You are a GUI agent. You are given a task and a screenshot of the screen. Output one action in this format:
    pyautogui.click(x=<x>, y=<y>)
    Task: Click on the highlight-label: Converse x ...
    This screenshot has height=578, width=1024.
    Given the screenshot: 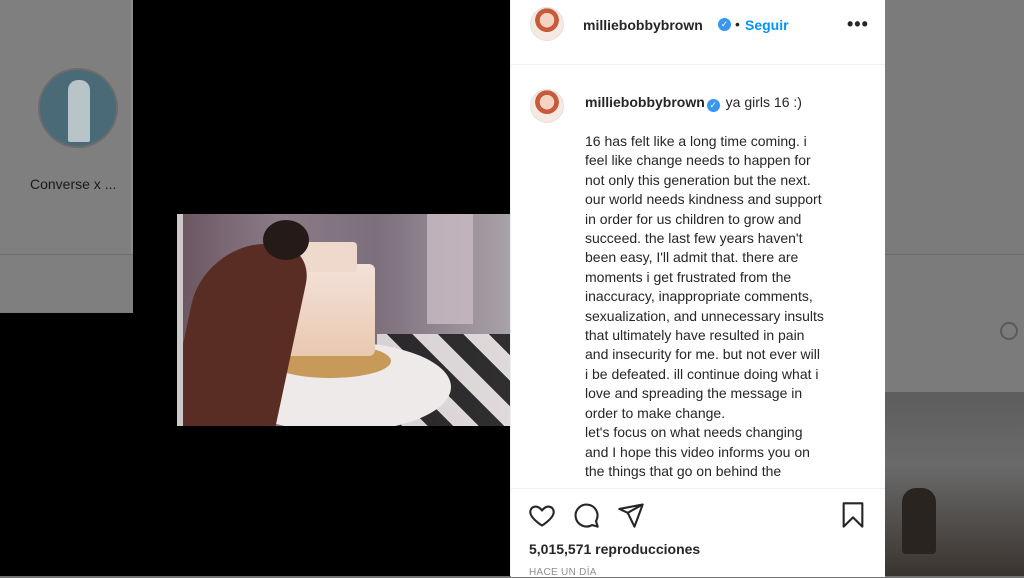 What is the action you would take?
    pyautogui.click(x=73, y=184)
    